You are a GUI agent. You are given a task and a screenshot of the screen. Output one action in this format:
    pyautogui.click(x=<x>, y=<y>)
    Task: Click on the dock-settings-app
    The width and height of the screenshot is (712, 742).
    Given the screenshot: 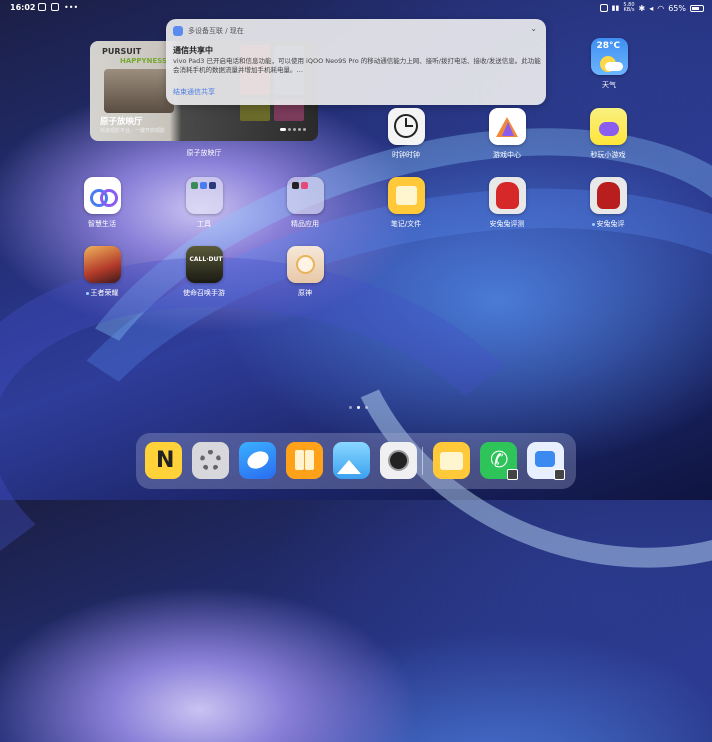 What is the action you would take?
    pyautogui.click(x=210, y=460)
    